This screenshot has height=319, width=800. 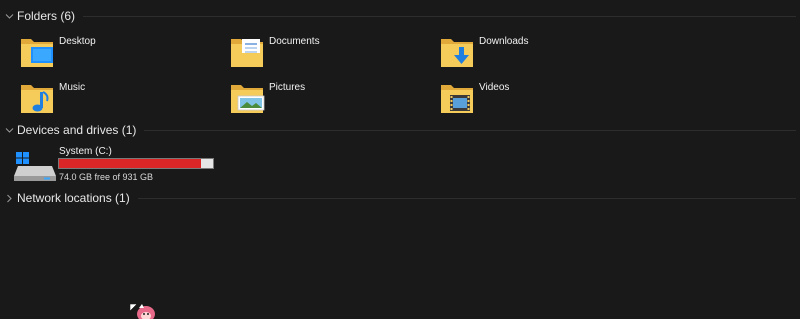 What do you see at coordinates (39, 99) in the screenshot?
I see `music-folder-icon` at bounding box center [39, 99].